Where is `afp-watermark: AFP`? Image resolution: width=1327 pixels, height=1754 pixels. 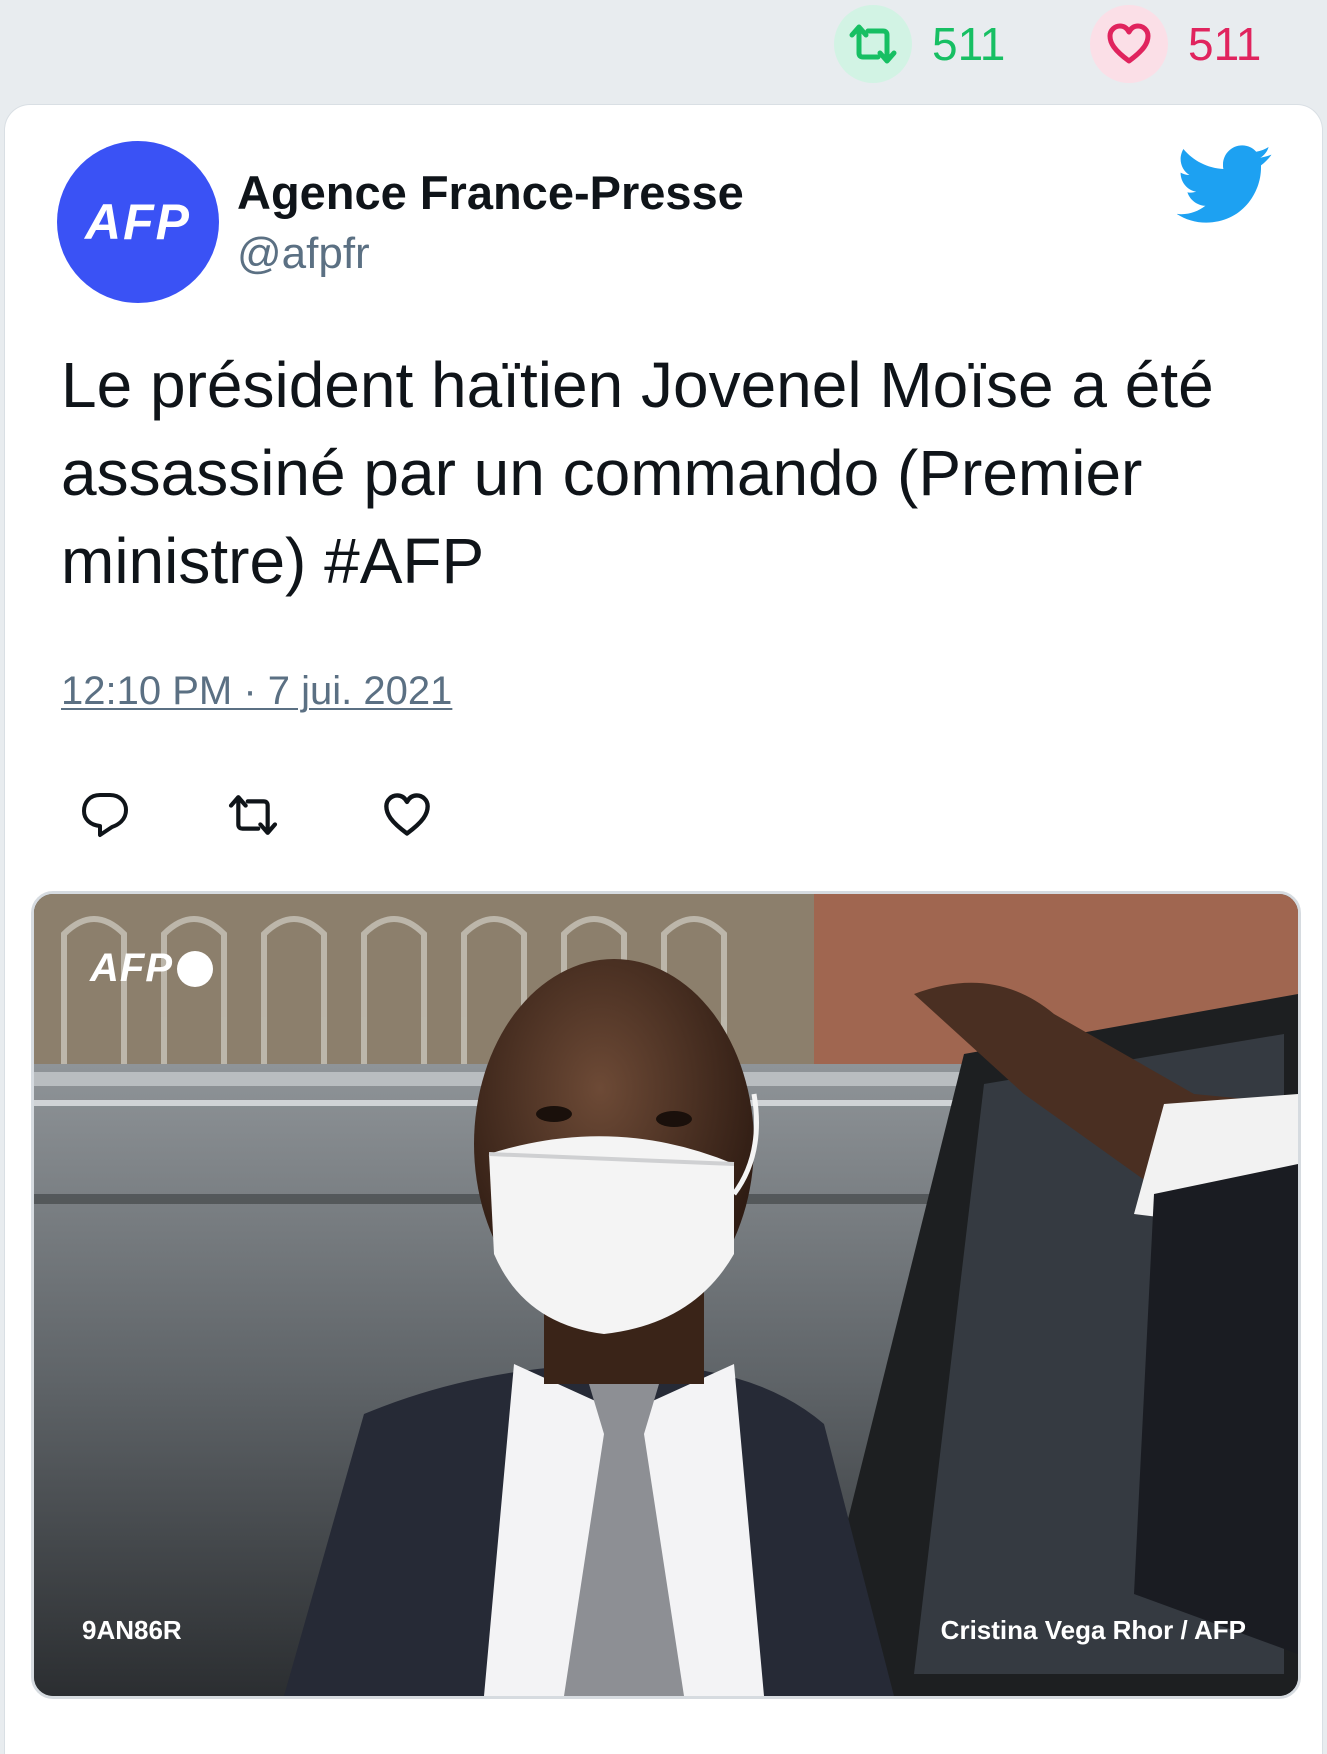
afp-watermark: AFP is located at coordinates (151, 968).